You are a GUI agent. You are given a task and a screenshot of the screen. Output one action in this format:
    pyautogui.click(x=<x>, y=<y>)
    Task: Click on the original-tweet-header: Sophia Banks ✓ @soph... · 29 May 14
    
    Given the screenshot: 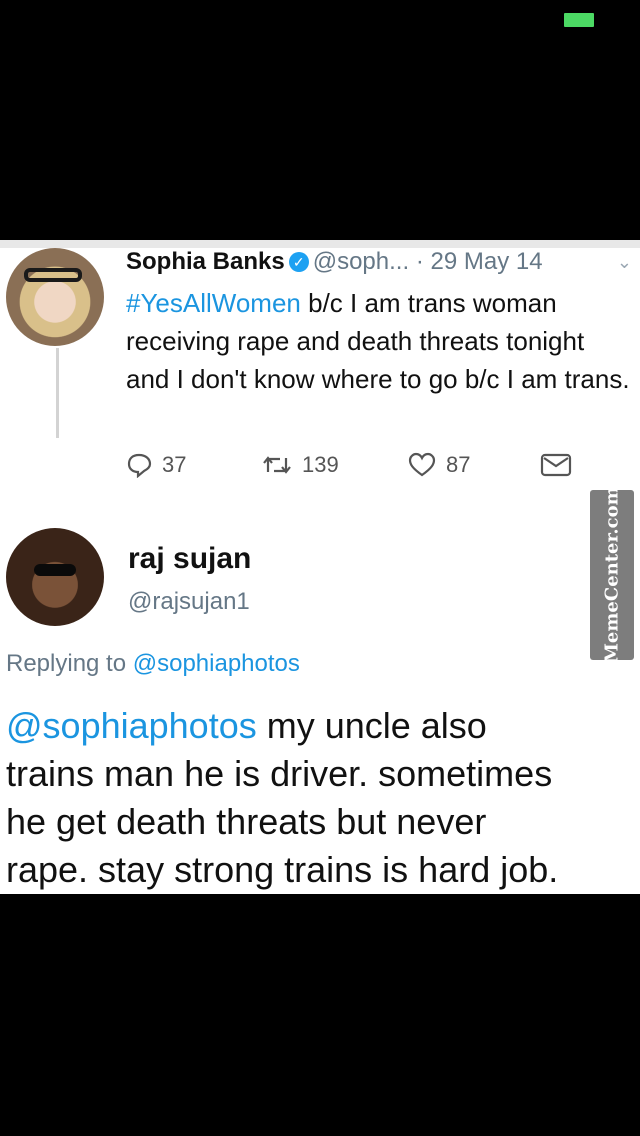 What is the action you would take?
    pyautogui.click(x=334, y=262)
    